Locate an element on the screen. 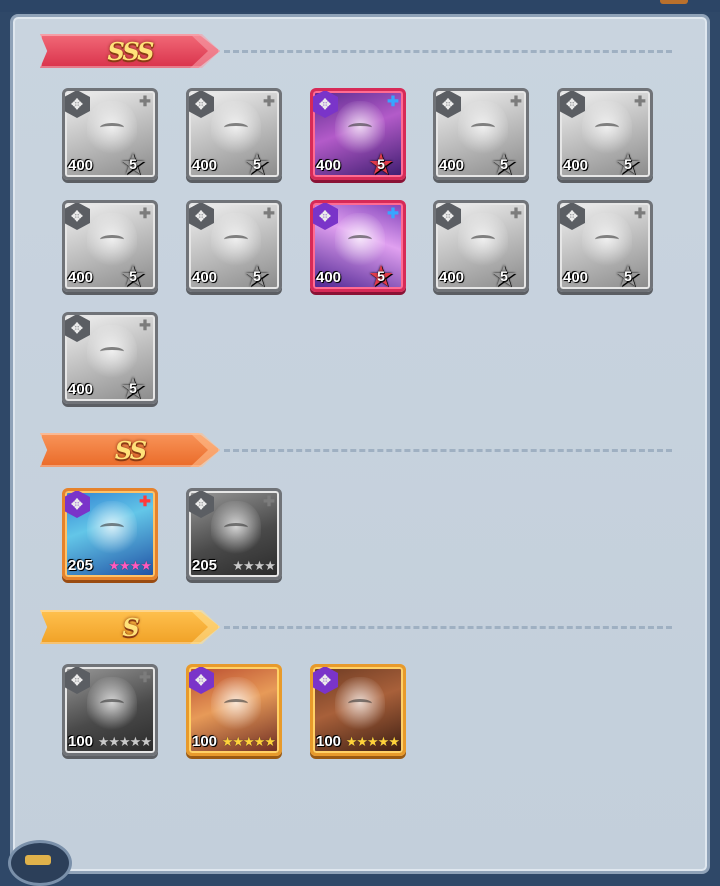 This screenshot has height=886, width=720. menu-button is located at coordinates (40, 863).